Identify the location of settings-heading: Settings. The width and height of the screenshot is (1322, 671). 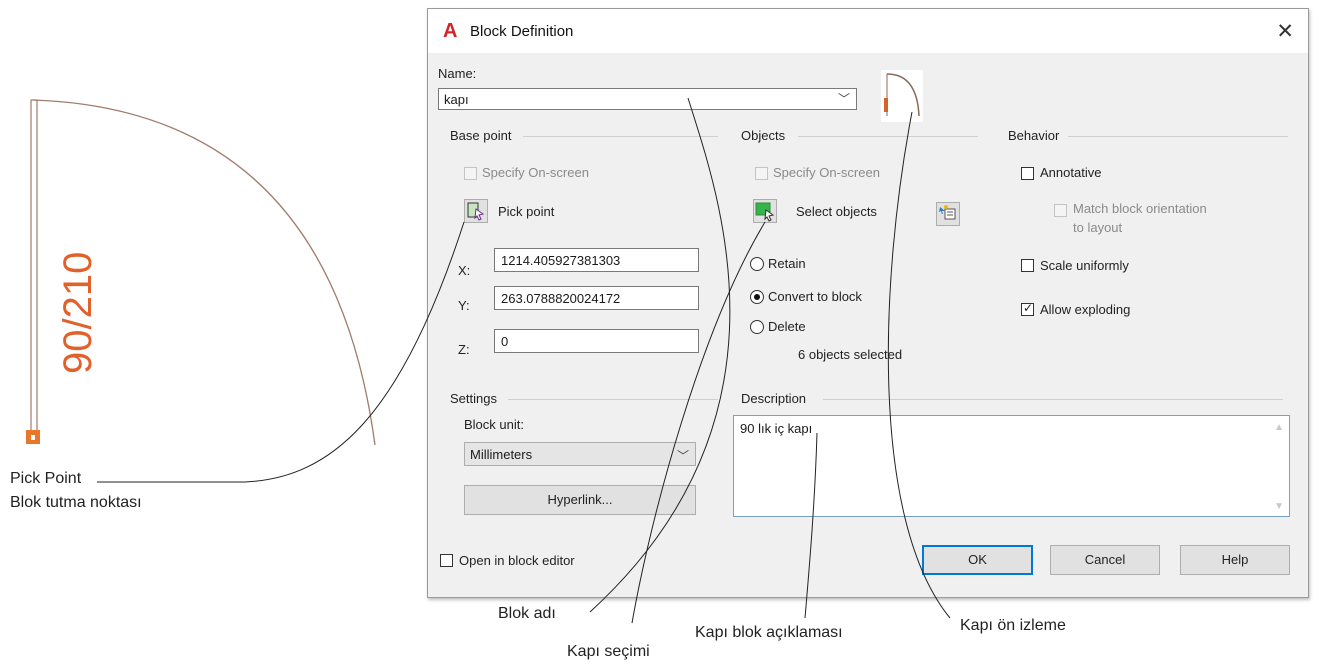
(473, 398).